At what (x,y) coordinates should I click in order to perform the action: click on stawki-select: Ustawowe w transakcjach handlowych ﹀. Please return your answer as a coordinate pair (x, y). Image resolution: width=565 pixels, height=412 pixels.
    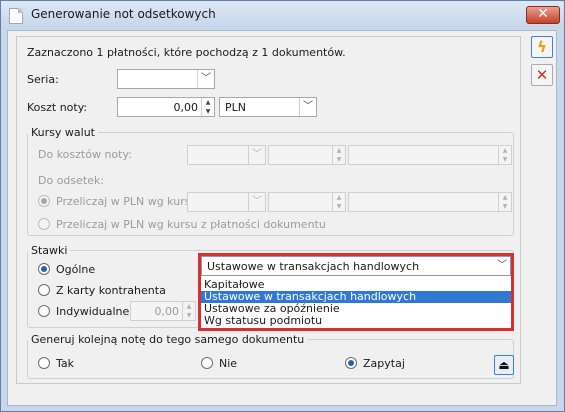
    Looking at the image, I should click on (356, 266).